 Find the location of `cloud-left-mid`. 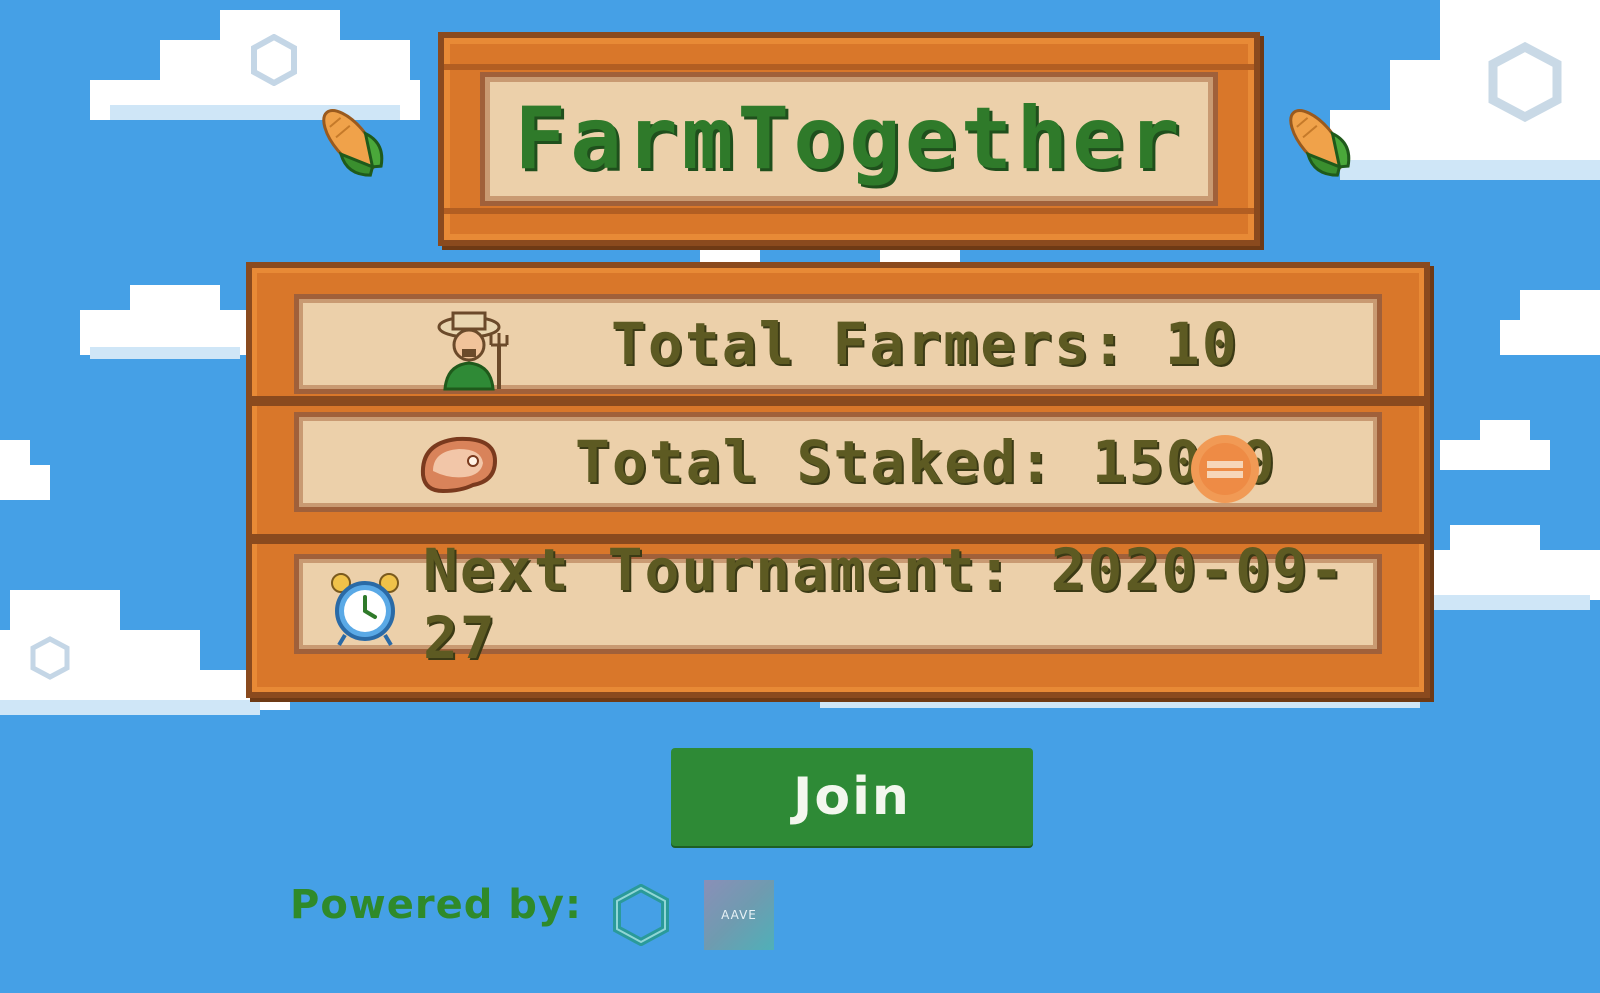

cloud-left-mid is located at coordinates (165, 325).